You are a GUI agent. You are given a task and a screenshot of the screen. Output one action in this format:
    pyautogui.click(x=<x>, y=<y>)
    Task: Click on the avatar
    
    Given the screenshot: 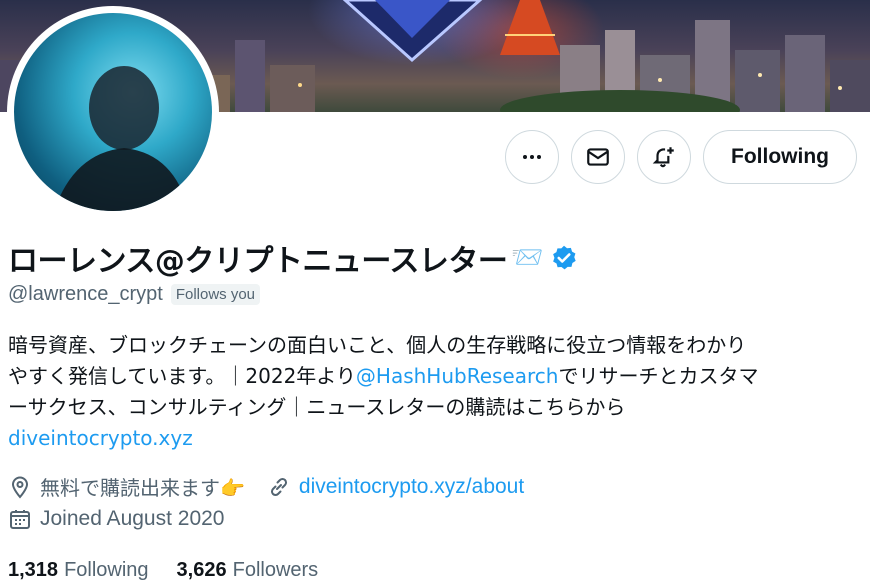 What is the action you would take?
    pyautogui.click(x=113, y=112)
    